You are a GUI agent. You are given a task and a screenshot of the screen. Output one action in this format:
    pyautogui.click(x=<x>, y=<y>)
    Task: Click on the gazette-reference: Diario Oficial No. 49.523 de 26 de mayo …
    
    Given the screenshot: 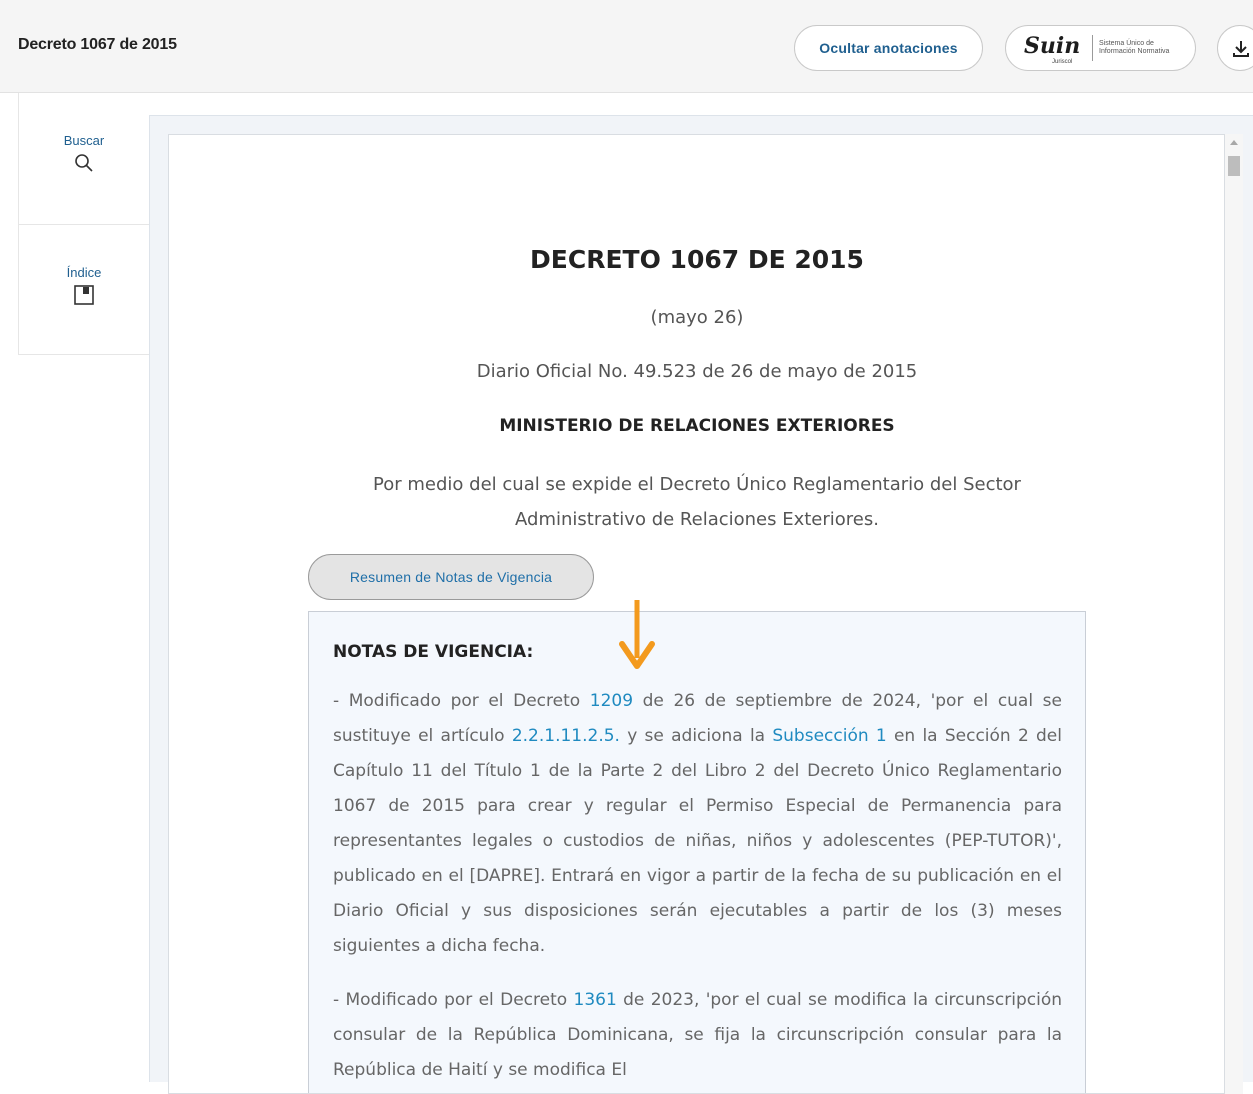 What is the action you would take?
    pyautogui.click(x=697, y=371)
    